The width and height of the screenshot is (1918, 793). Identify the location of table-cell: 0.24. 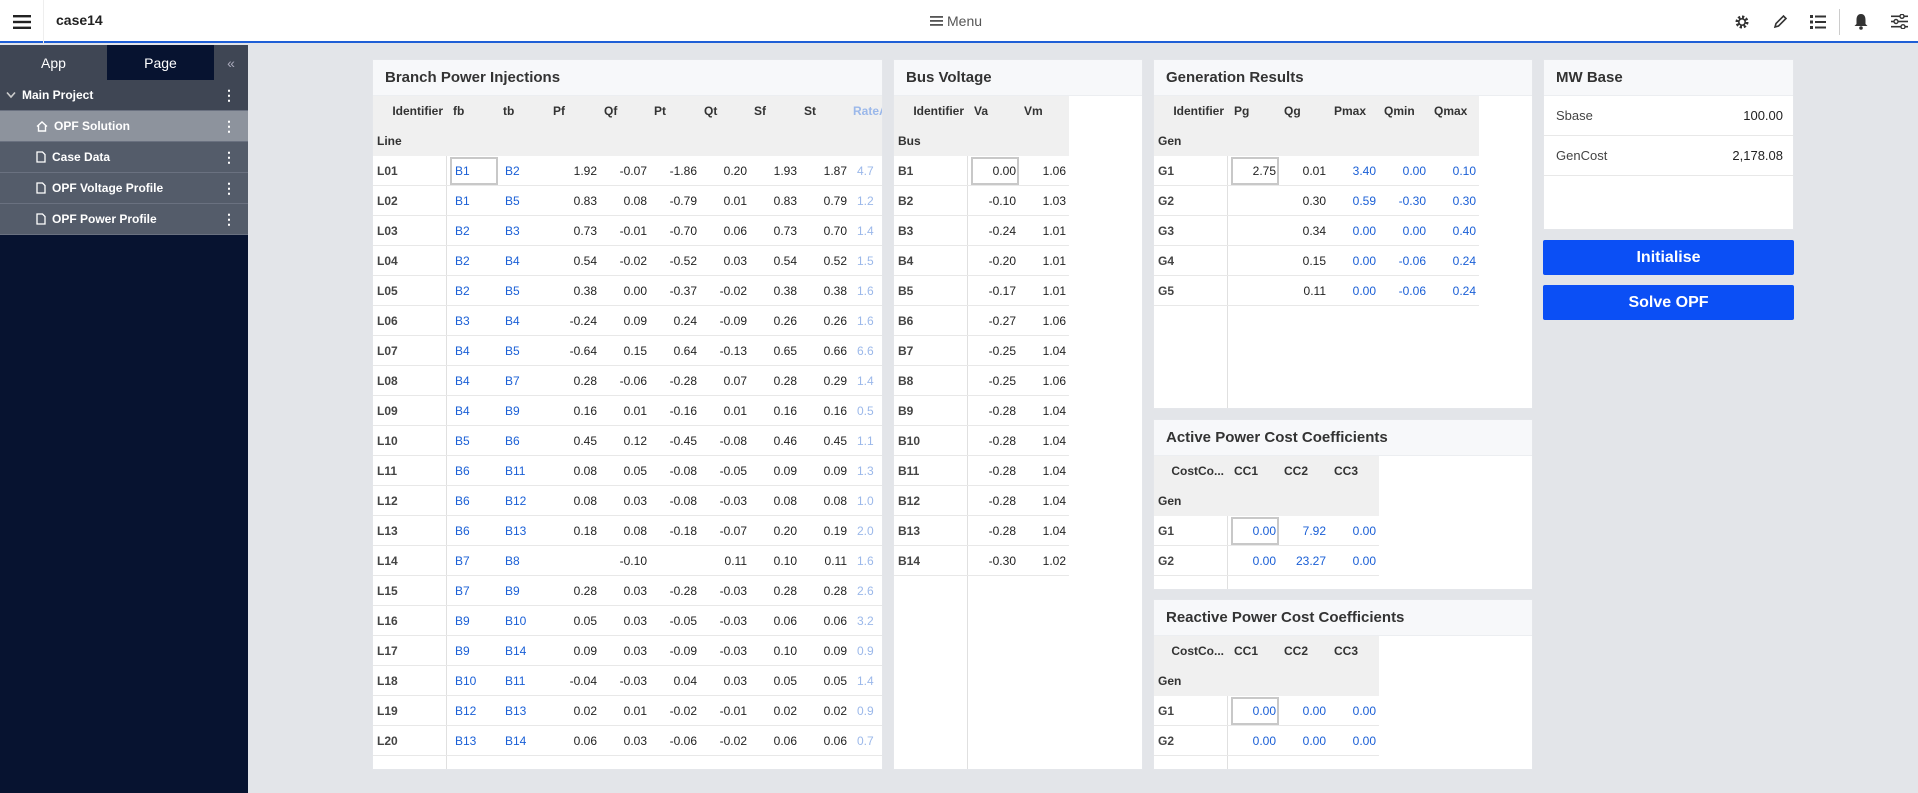
(1455, 261).